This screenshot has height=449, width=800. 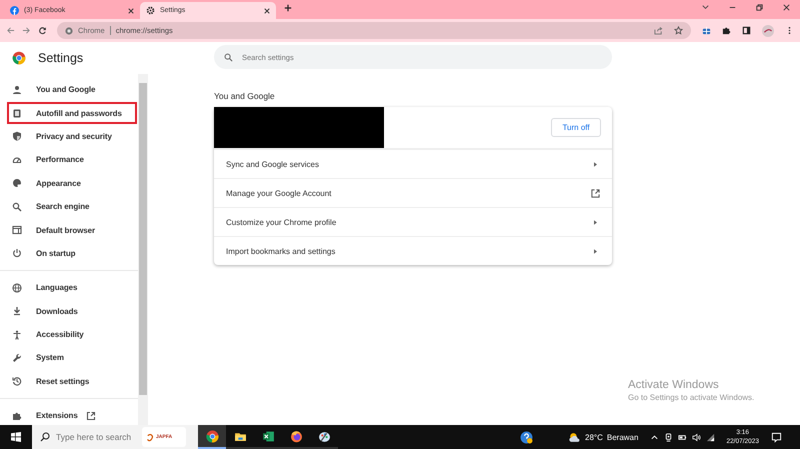 What do you see at coordinates (413, 250) in the screenshot?
I see `settings-row: Import bookmarks and settings` at bounding box center [413, 250].